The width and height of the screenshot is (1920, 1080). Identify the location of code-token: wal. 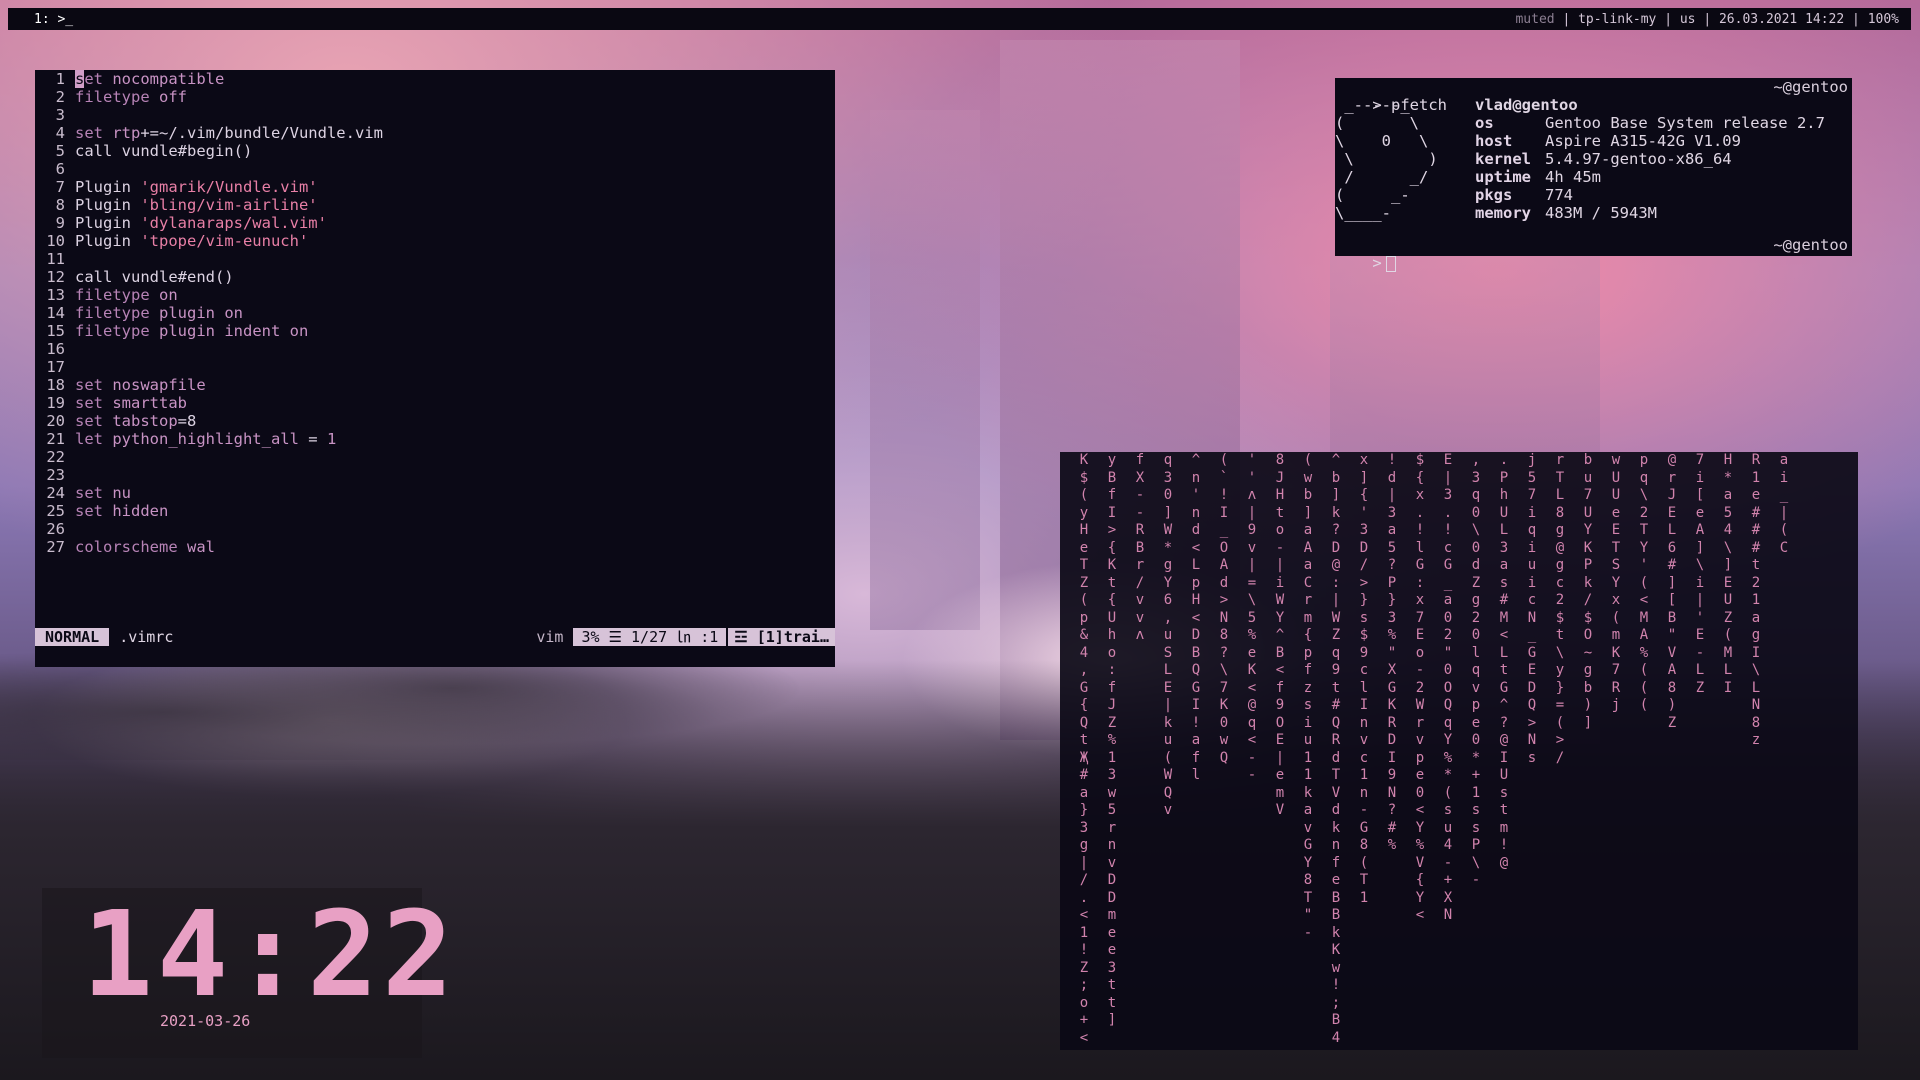
(200, 547).